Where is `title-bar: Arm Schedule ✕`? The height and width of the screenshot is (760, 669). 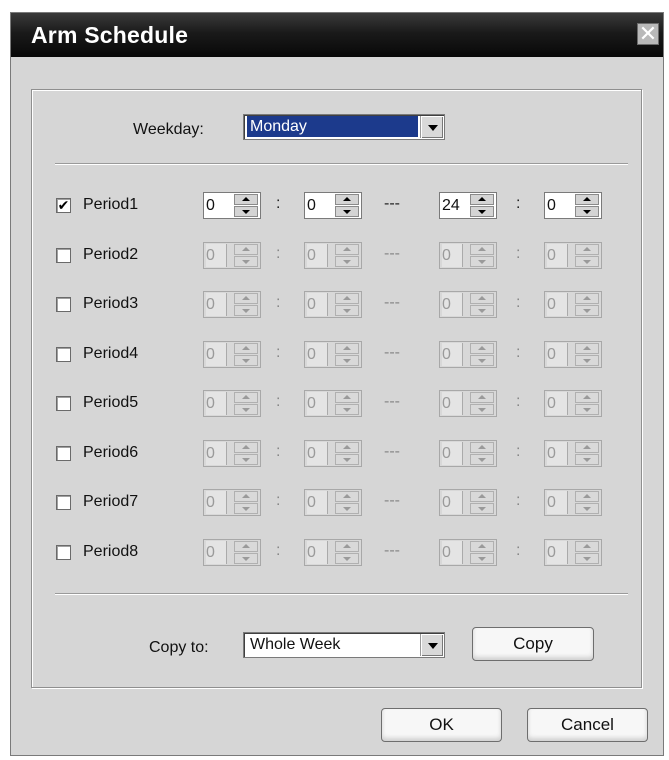 title-bar: Arm Schedule ✕ is located at coordinates (337, 35).